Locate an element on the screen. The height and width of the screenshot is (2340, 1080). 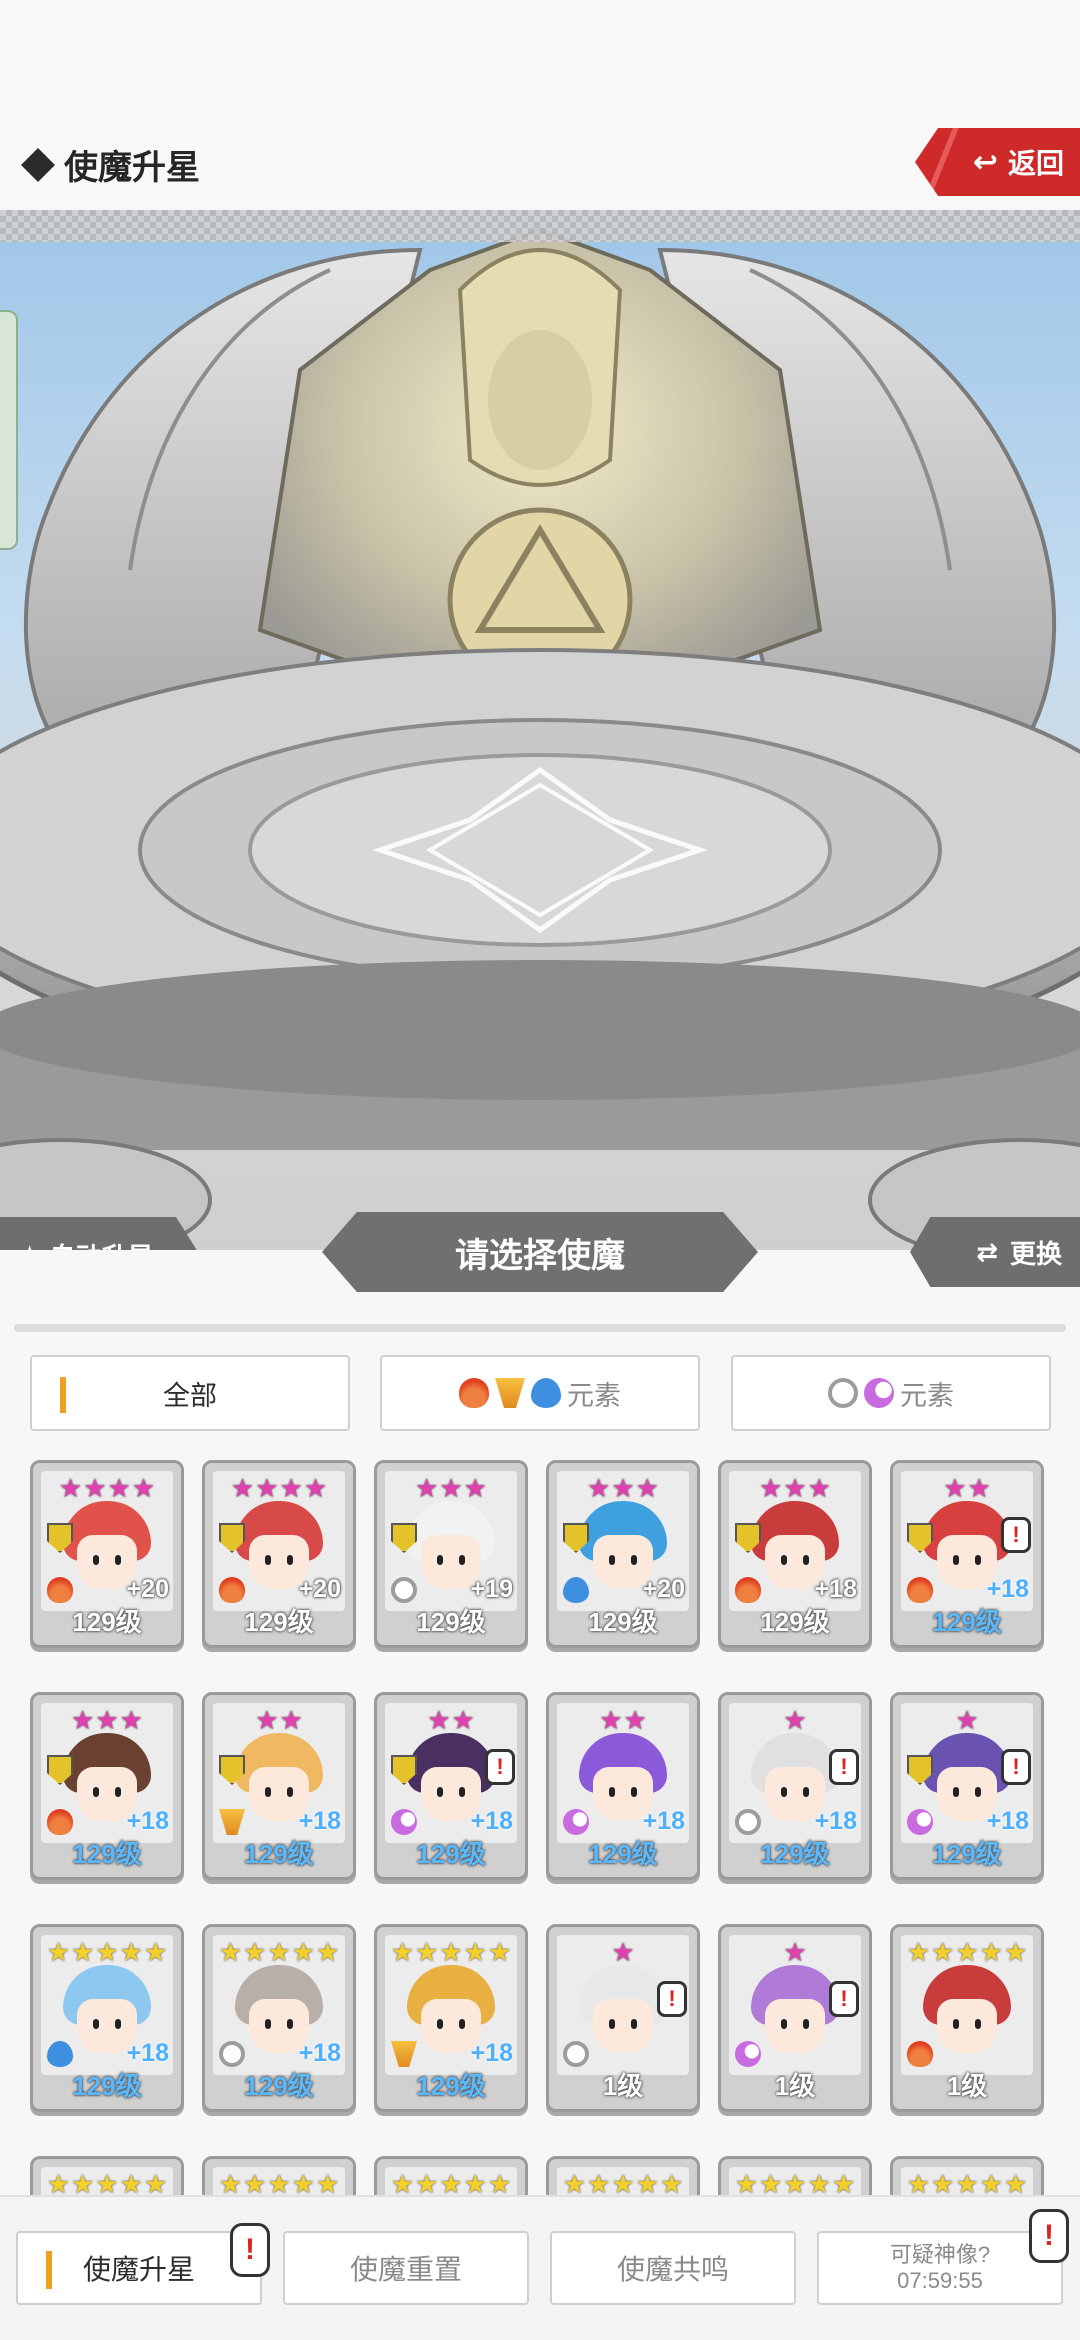
familiar-portrait-frame: ★ ★ ★ ★ ★ is located at coordinates (279, 2181).